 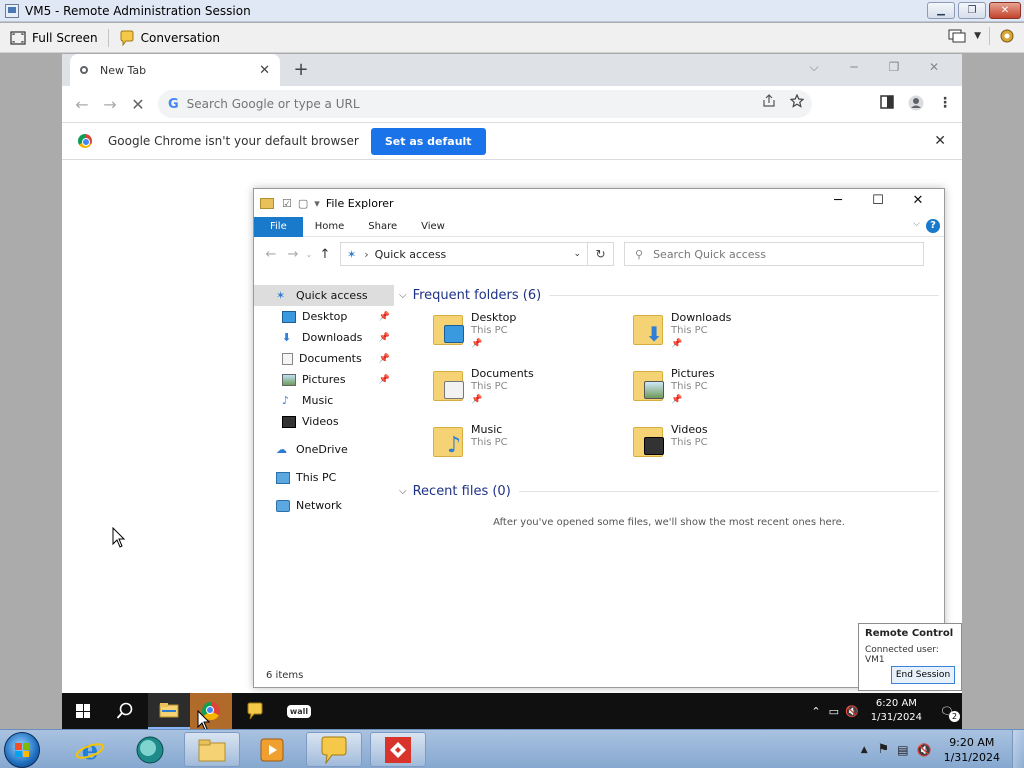 I want to click on conversation-button: Conversation, so click(x=169, y=38).